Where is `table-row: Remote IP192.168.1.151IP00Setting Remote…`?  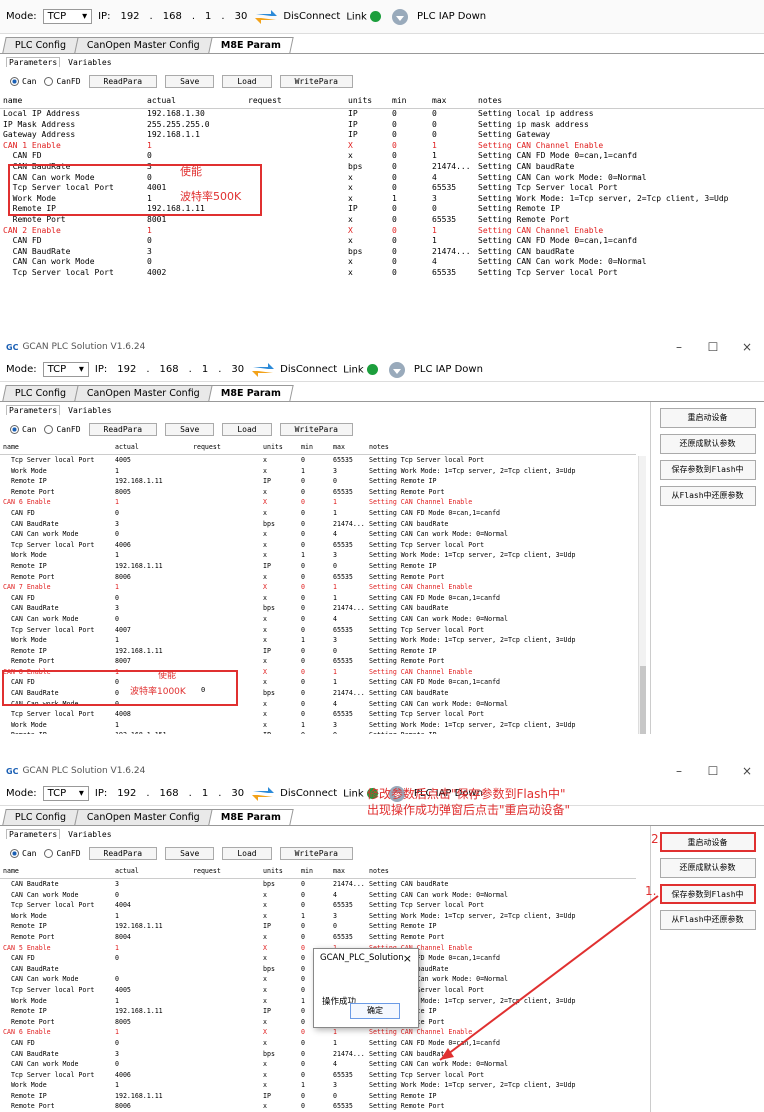
table-row: Remote IP192.168.1.151IP00Setting Remote… is located at coordinates (318, 732).